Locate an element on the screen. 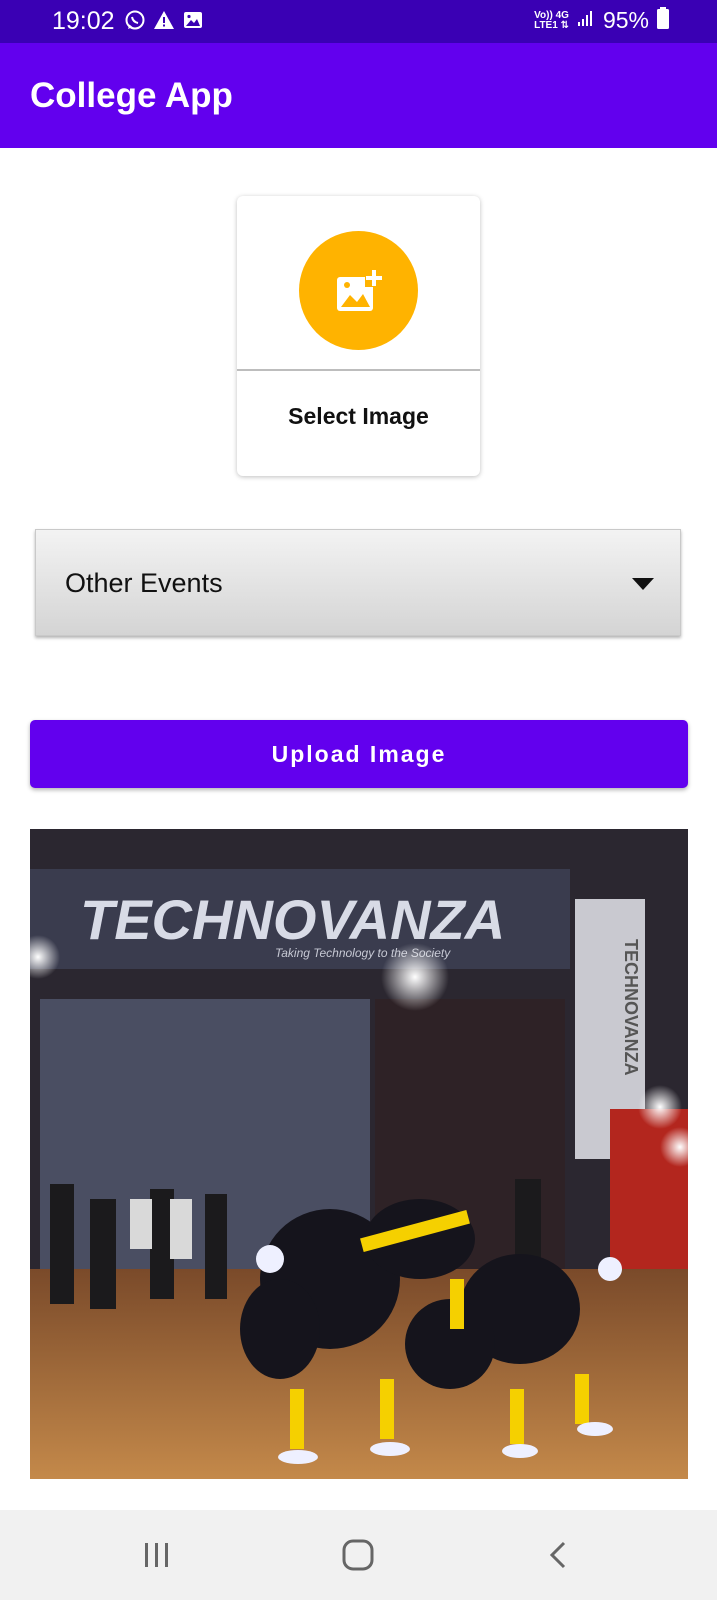  status-notification-icons is located at coordinates (164, 20).